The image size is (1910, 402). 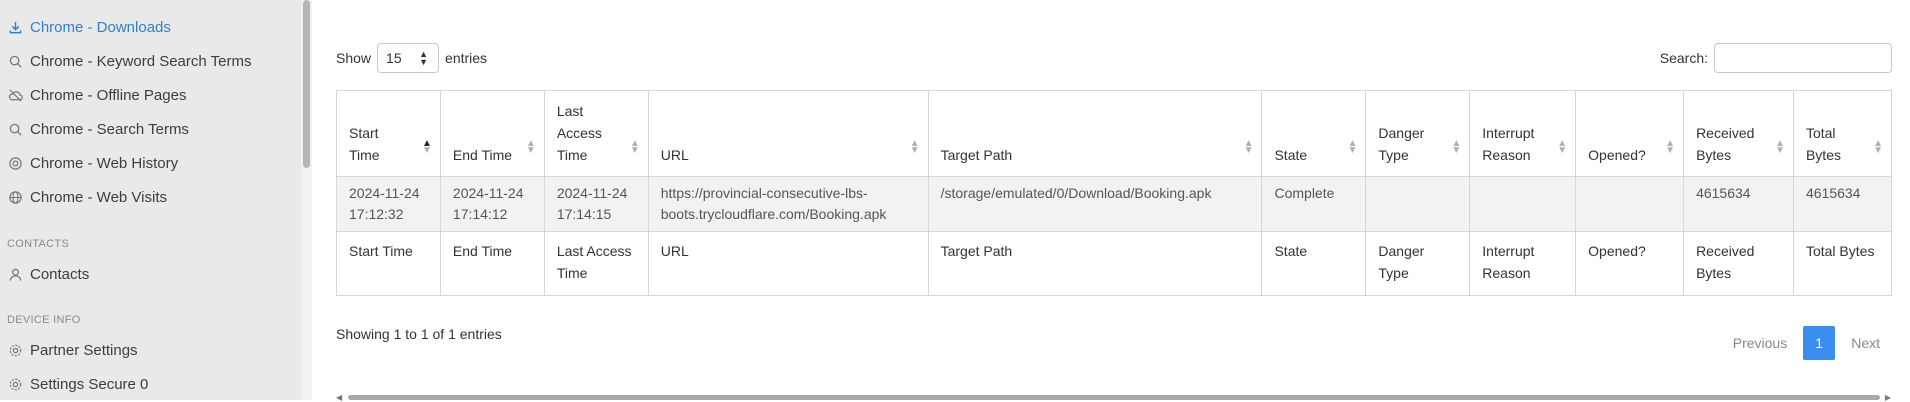 What do you see at coordinates (38, 244) in the screenshot?
I see `section-header-contacts: CONTACTS` at bounding box center [38, 244].